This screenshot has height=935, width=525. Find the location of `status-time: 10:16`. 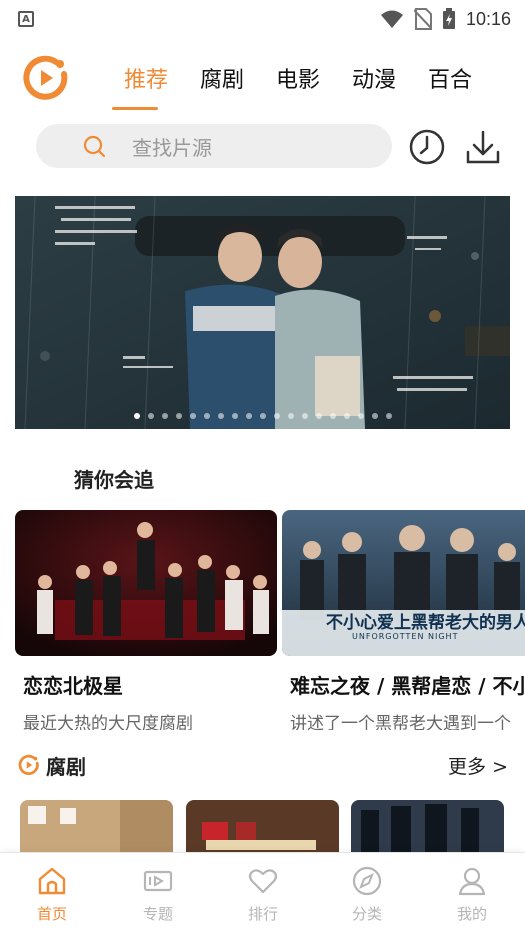

status-time: 10:16 is located at coordinates (488, 18).